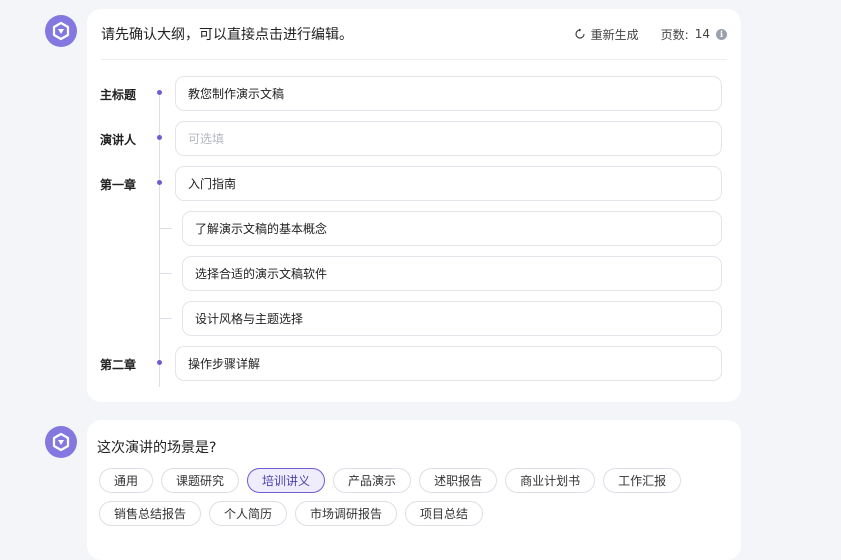 The height and width of the screenshot is (560, 841). I want to click on scene-tag: 个人简历, so click(248, 513).